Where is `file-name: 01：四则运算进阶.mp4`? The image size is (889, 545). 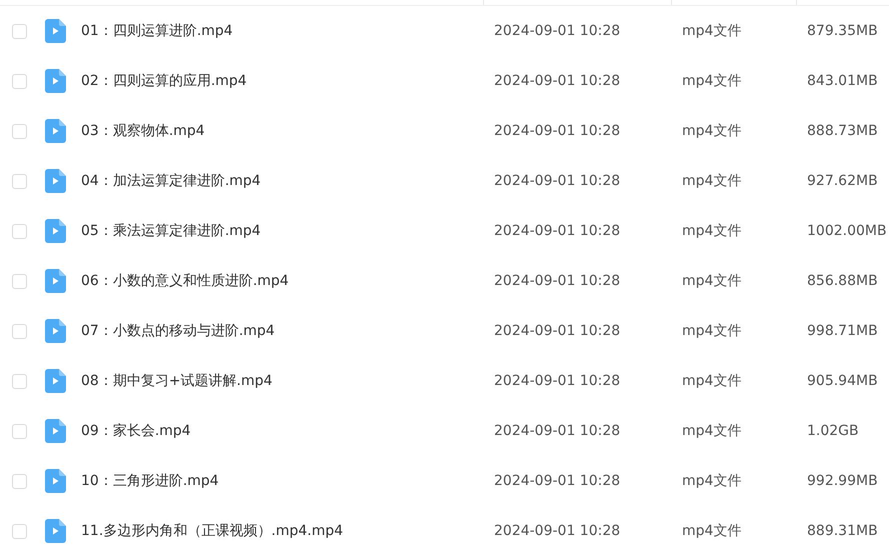 file-name: 01：四则运算进阶.mp4 is located at coordinates (157, 31).